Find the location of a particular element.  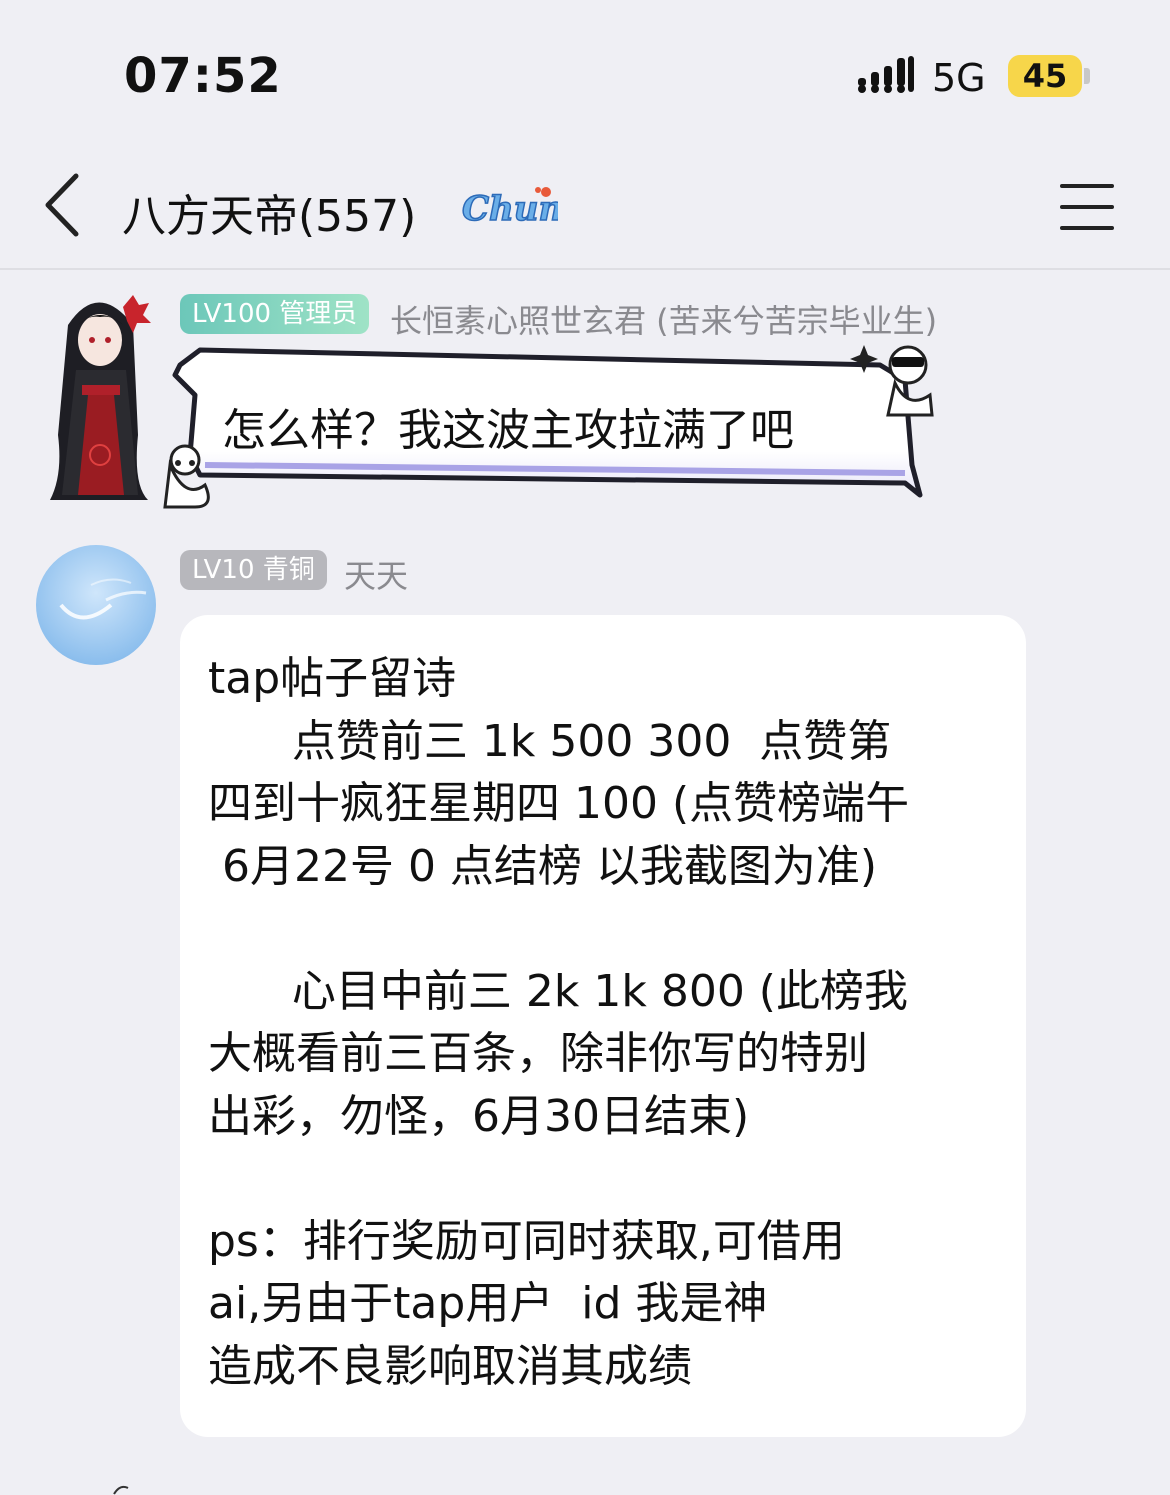

brand-badge-icon: Chun is located at coordinates (509, 208).